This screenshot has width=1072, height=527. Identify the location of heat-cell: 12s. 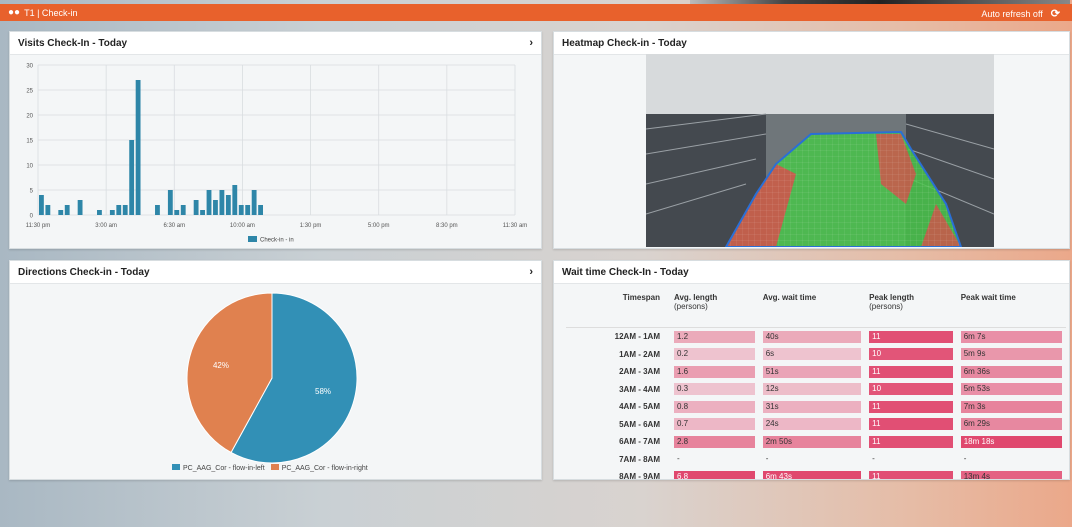
(812, 389).